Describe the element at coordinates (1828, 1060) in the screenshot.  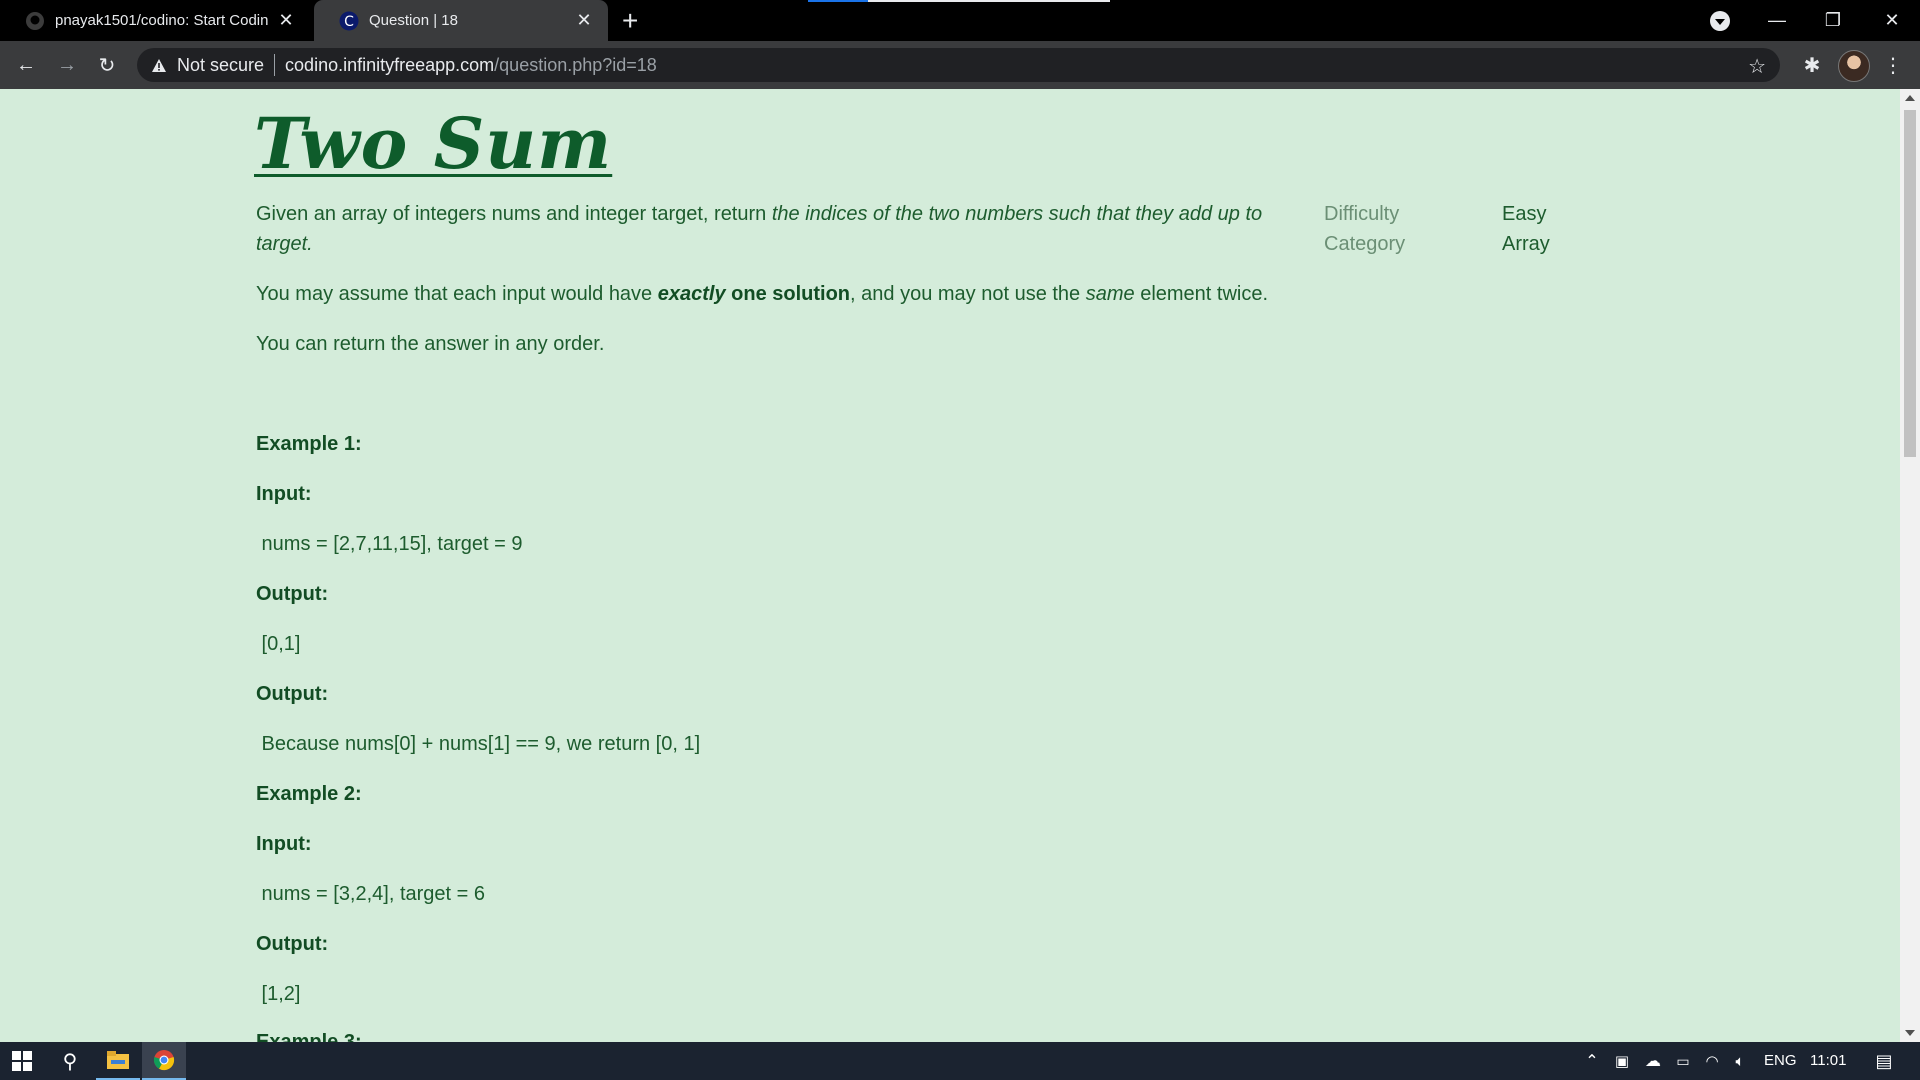
I see `clock: 11:01` at that location.